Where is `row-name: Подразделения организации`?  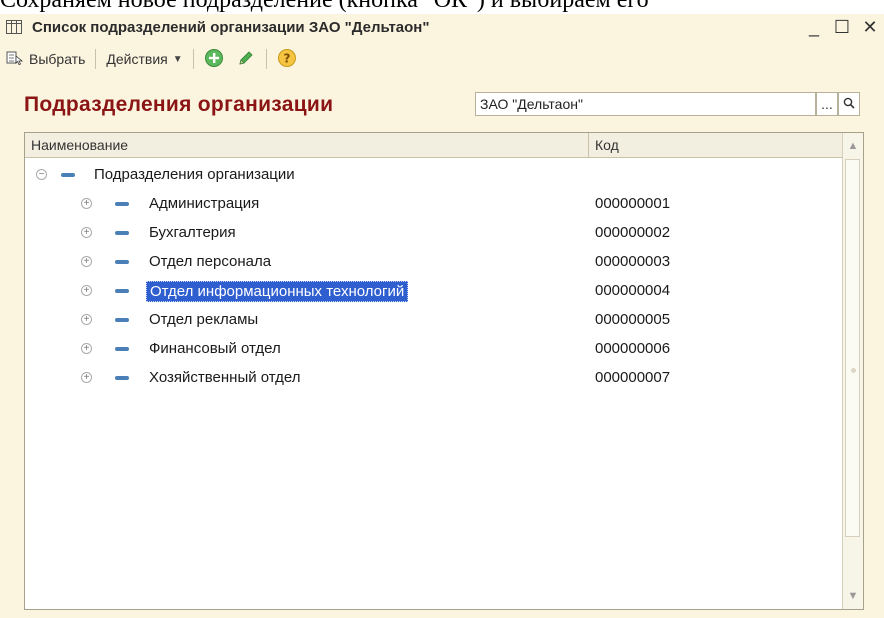 row-name: Подразделения организации is located at coordinates (194, 174).